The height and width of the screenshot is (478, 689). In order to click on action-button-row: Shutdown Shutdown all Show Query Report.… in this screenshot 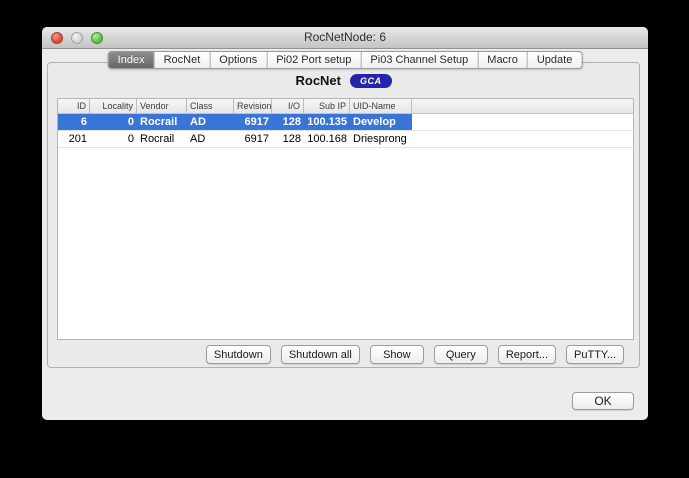, I will do `click(414, 354)`.